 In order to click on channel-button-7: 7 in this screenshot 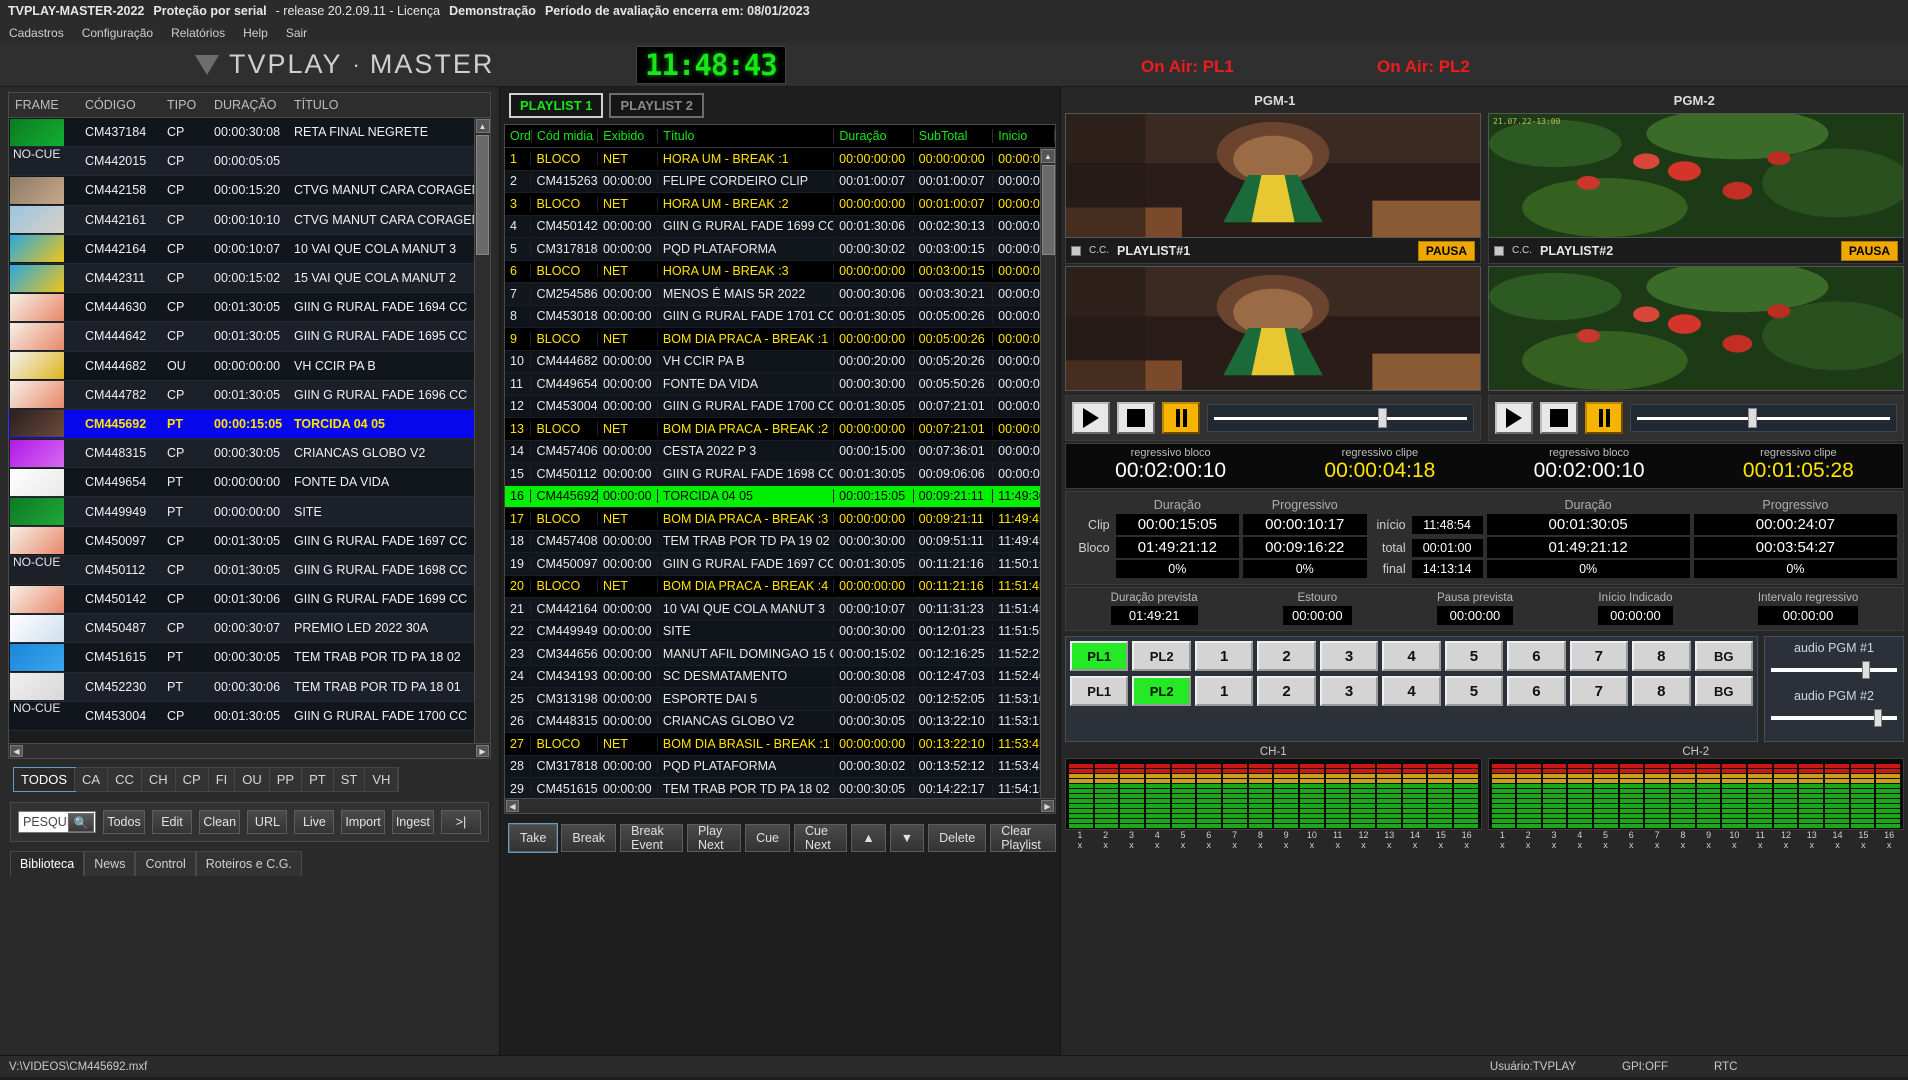, I will do `click(1599, 656)`.